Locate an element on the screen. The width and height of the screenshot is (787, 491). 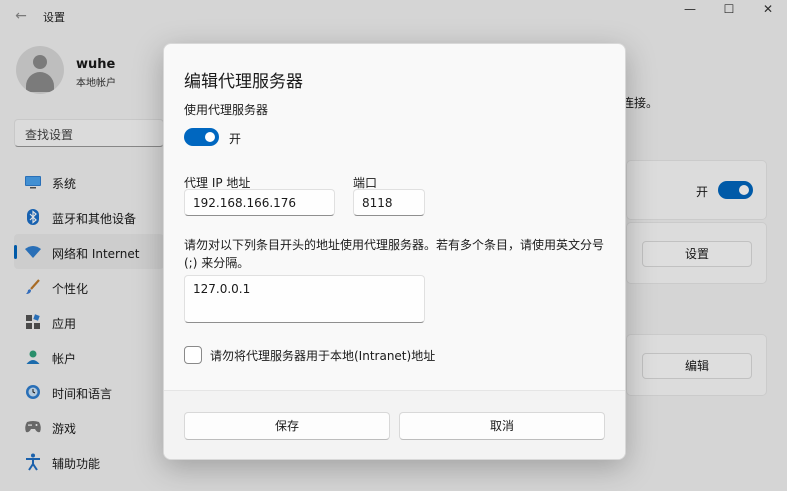
bypass-local-label: 请勿将代理服务器用于本地(Intranet)地址 is located at coordinates (323, 356).